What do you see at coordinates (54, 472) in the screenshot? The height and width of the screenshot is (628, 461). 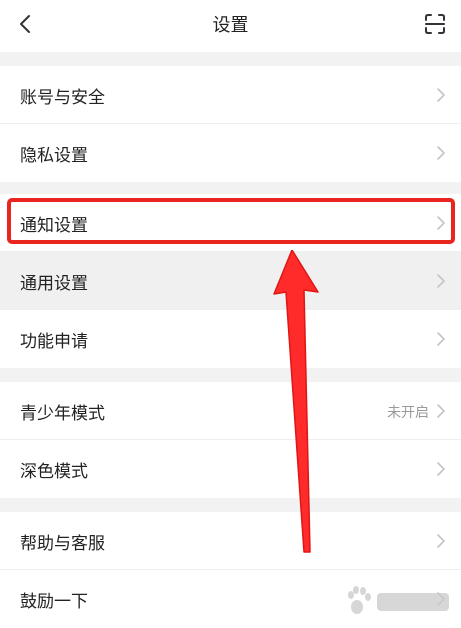 I see `settings-item-label: 深色模式` at bounding box center [54, 472].